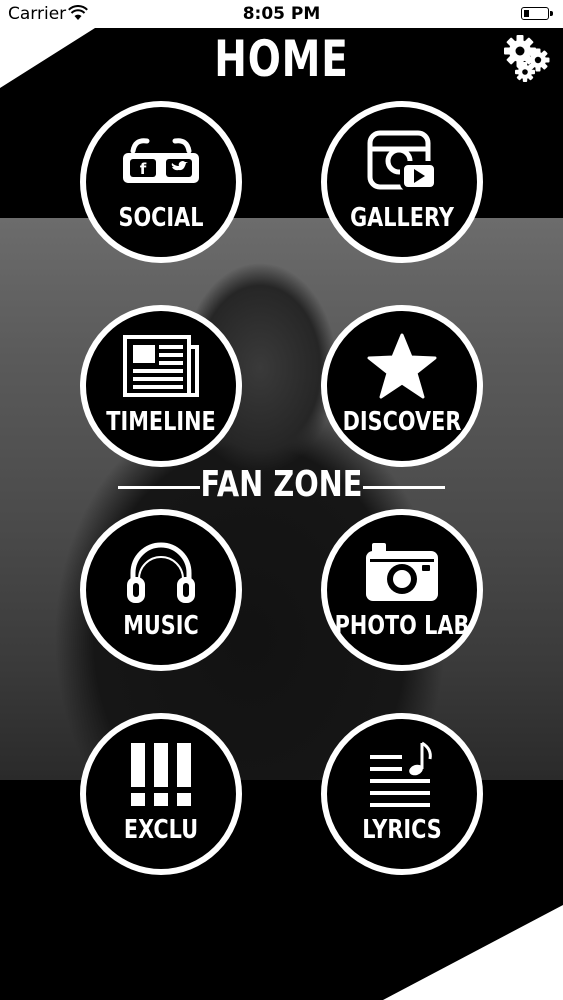 This screenshot has width=563, height=1000. I want to click on settings-gear-icon, so click(528, 59).